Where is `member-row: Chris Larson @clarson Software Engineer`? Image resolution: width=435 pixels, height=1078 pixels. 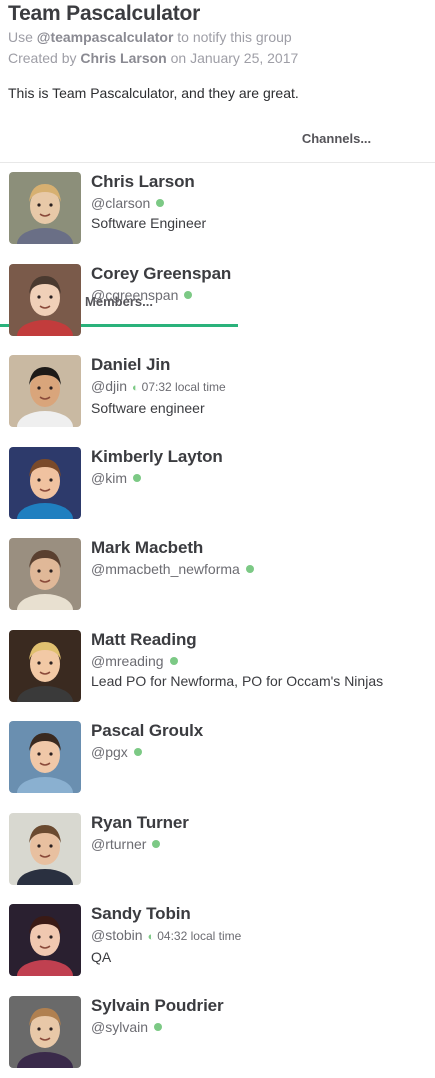 member-row: Chris Larson @clarson Software Engineer is located at coordinates (217, 209).